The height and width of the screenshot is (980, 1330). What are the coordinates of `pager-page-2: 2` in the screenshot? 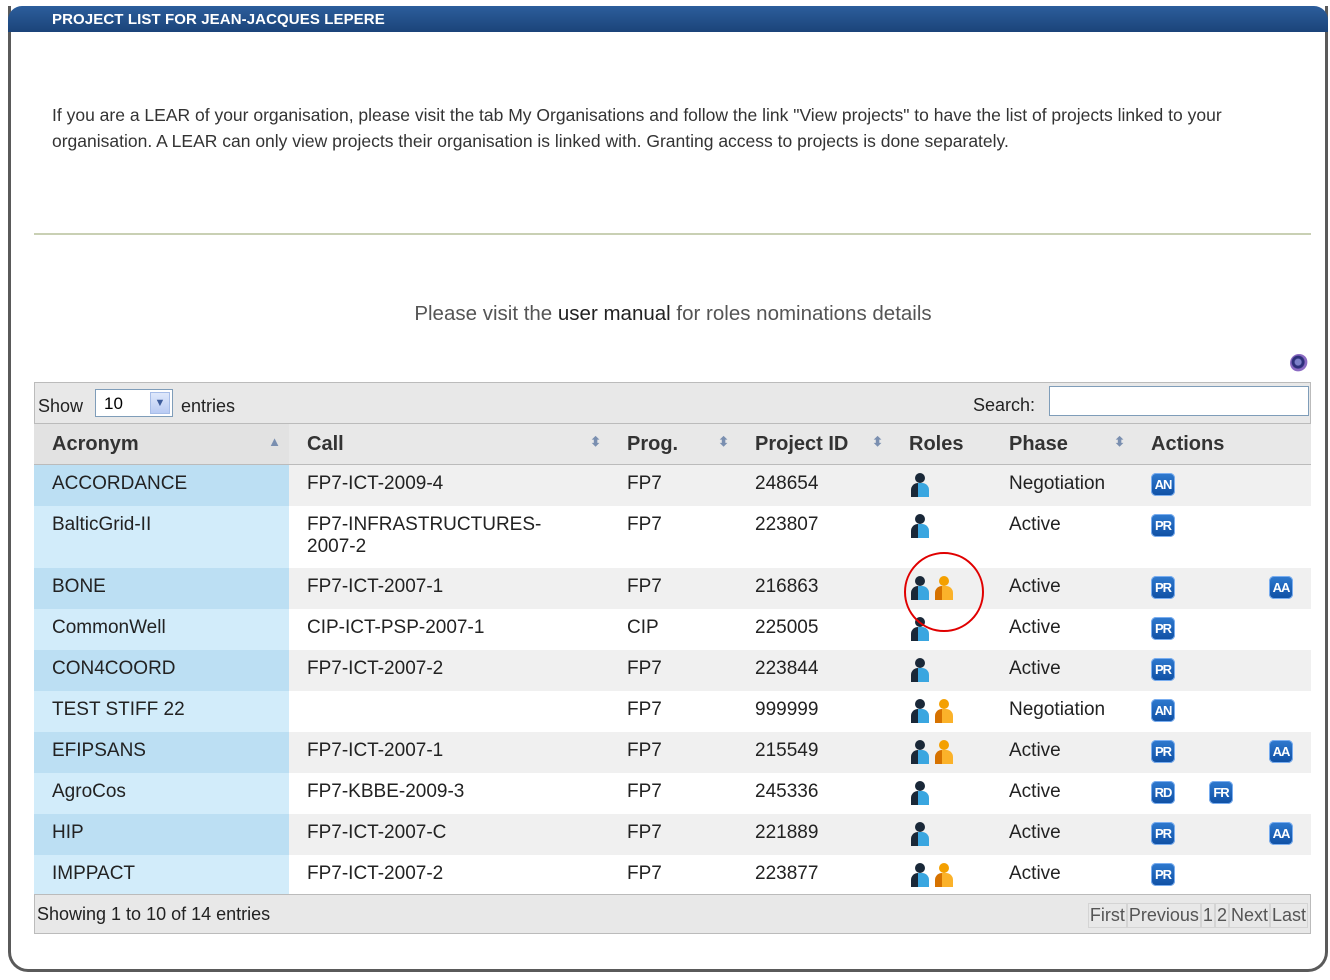 It's located at (1221, 915).